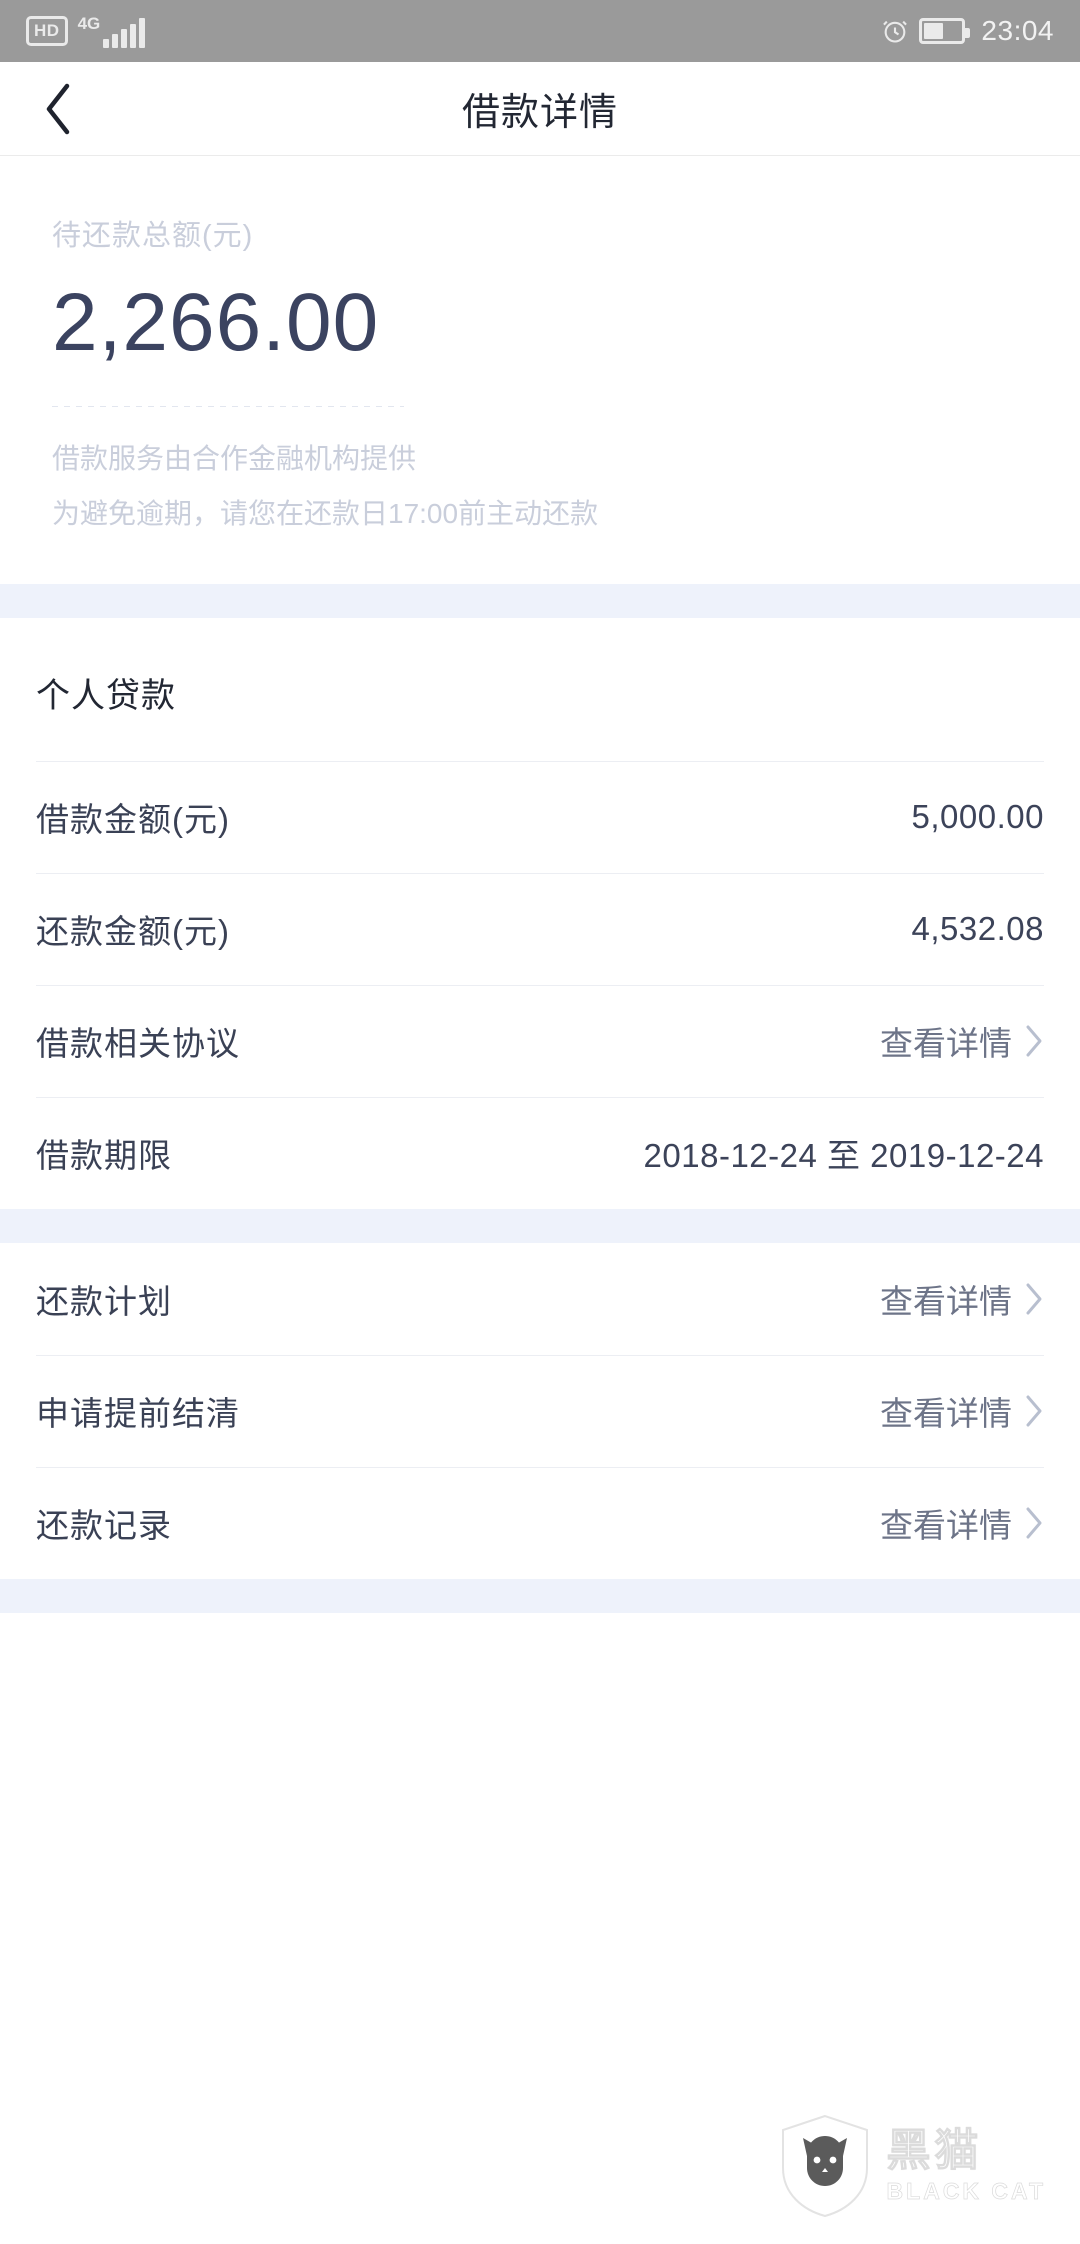  What do you see at coordinates (124, 32) in the screenshot?
I see `signal-bars-icon` at bounding box center [124, 32].